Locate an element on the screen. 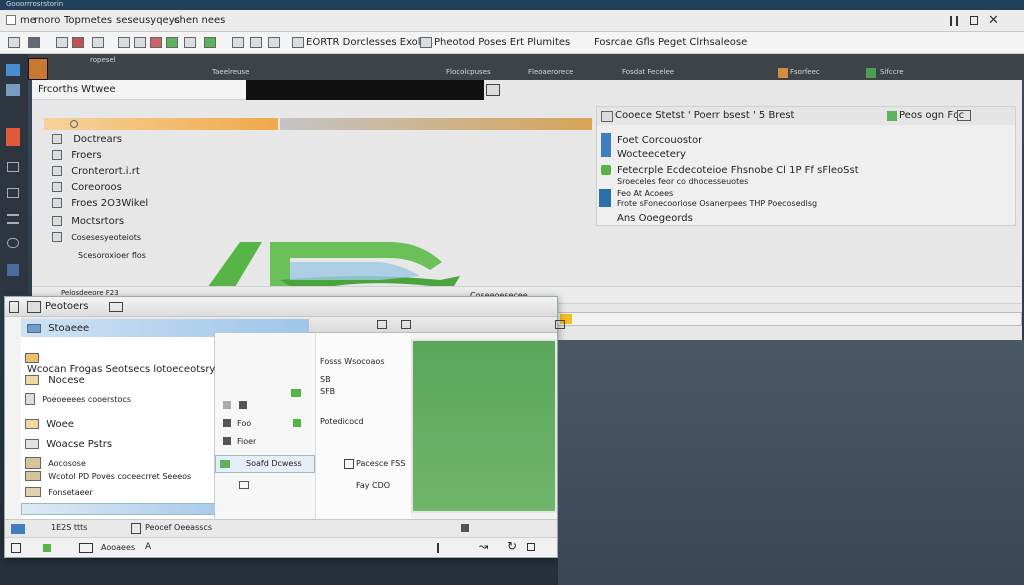 The width and height of the screenshot is (1024, 585). dialog-tab-icon is located at coordinates (116, 307).